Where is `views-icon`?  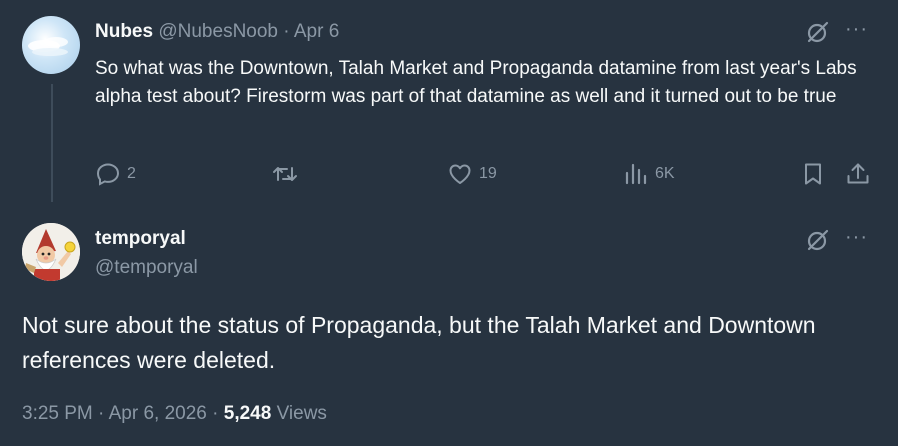
views-icon is located at coordinates (636, 174).